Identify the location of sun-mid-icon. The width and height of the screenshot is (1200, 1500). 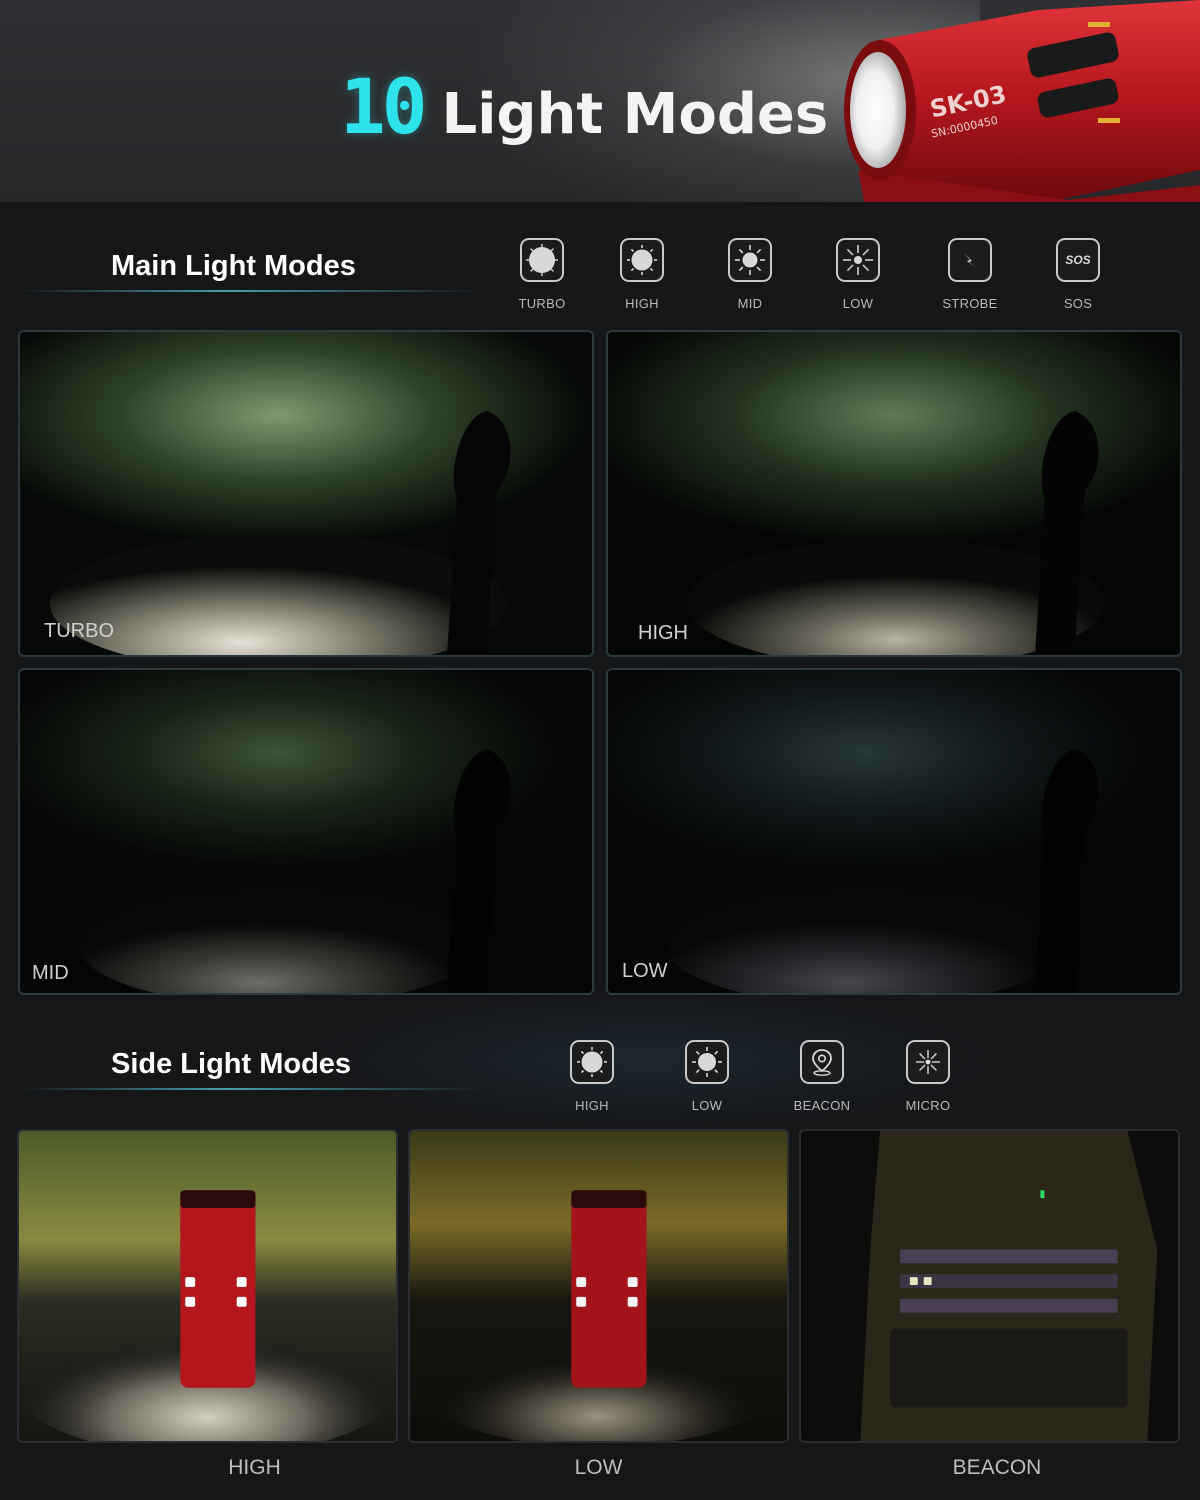
(750, 260).